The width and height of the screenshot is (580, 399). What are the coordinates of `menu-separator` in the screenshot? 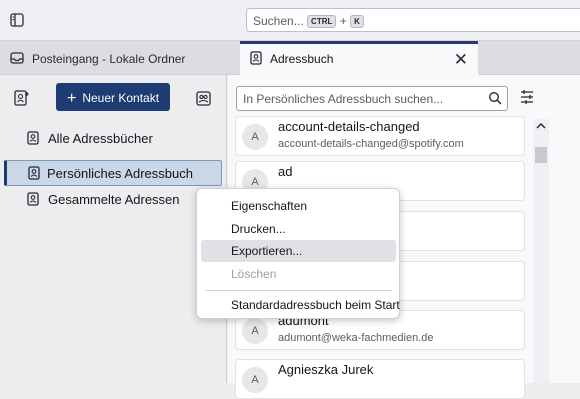 It's located at (298, 290).